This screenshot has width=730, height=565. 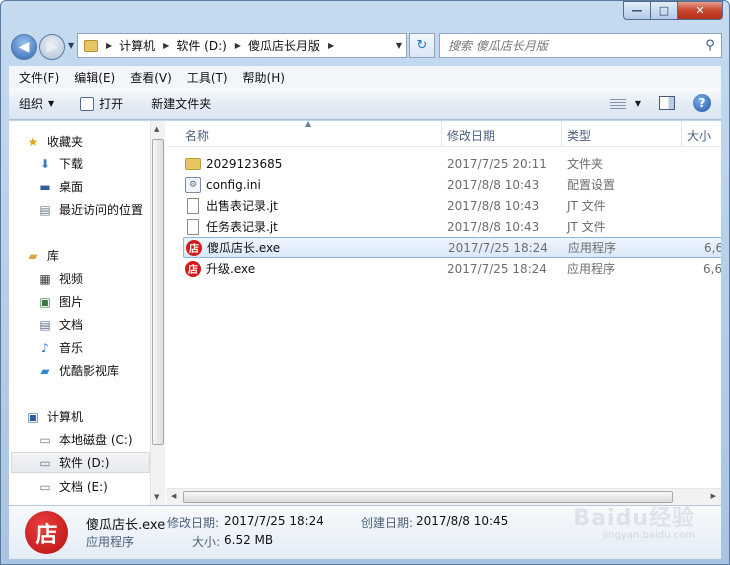 I want to click on nav-label: 计算机, so click(x=65, y=417).